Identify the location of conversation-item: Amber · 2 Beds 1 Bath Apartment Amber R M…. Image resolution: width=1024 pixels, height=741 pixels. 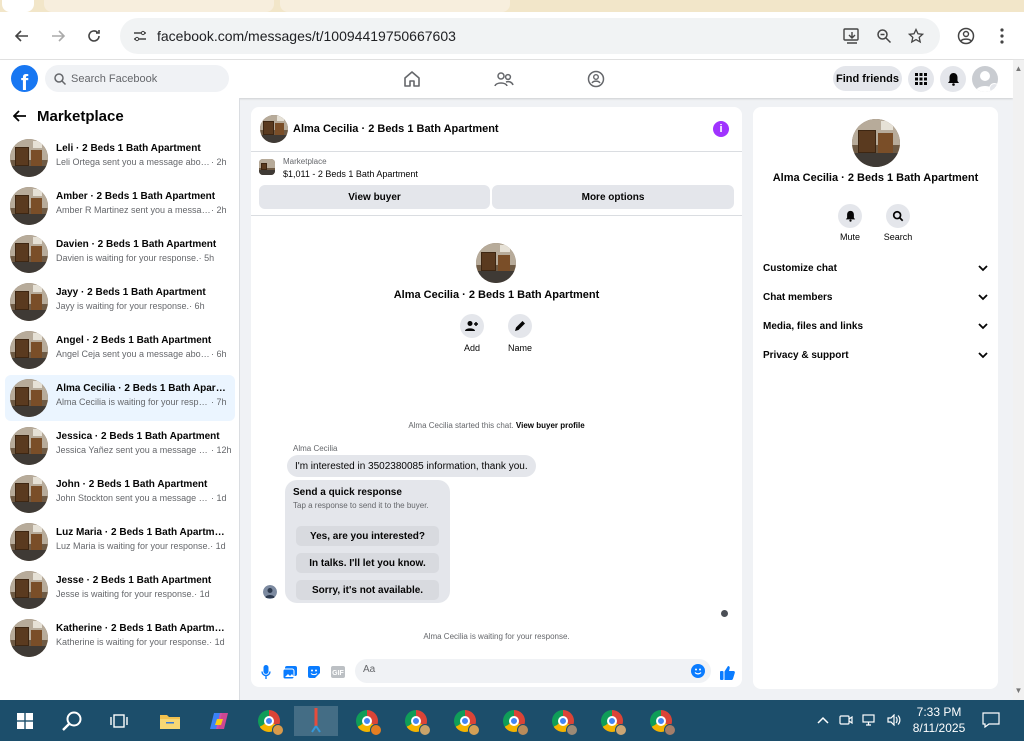
(120, 206).